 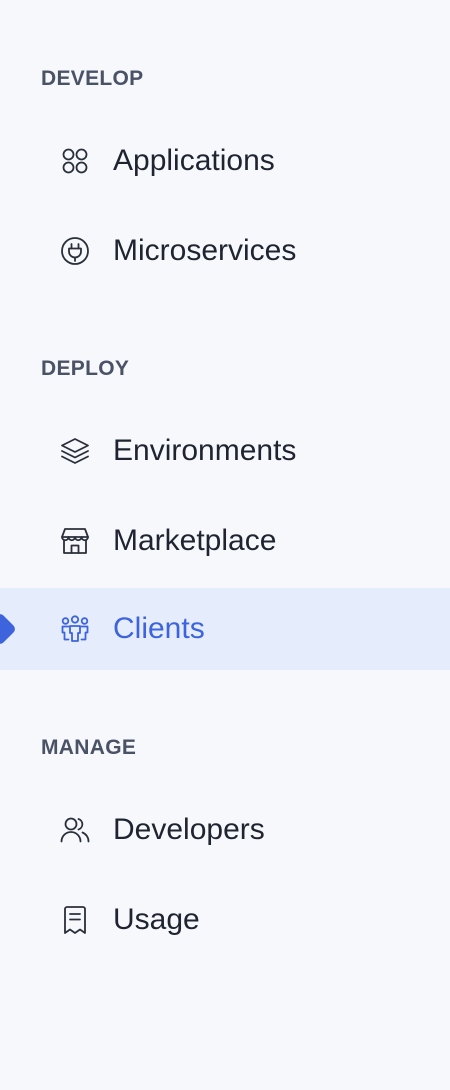 What do you see at coordinates (205, 250) in the screenshot?
I see `sidebar-item-label: Microservices` at bounding box center [205, 250].